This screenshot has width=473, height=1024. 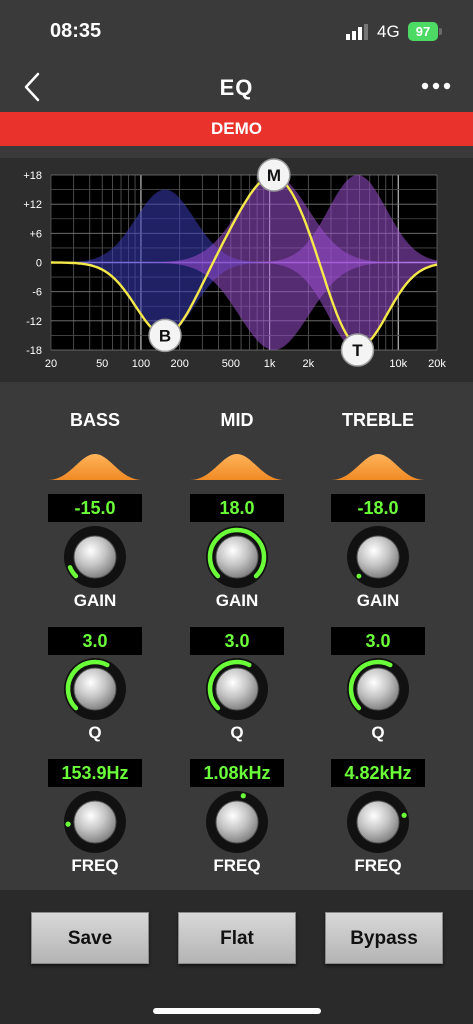 What do you see at coordinates (378, 773) in the screenshot?
I see `freq-value: 4.82kHz` at bounding box center [378, 773].